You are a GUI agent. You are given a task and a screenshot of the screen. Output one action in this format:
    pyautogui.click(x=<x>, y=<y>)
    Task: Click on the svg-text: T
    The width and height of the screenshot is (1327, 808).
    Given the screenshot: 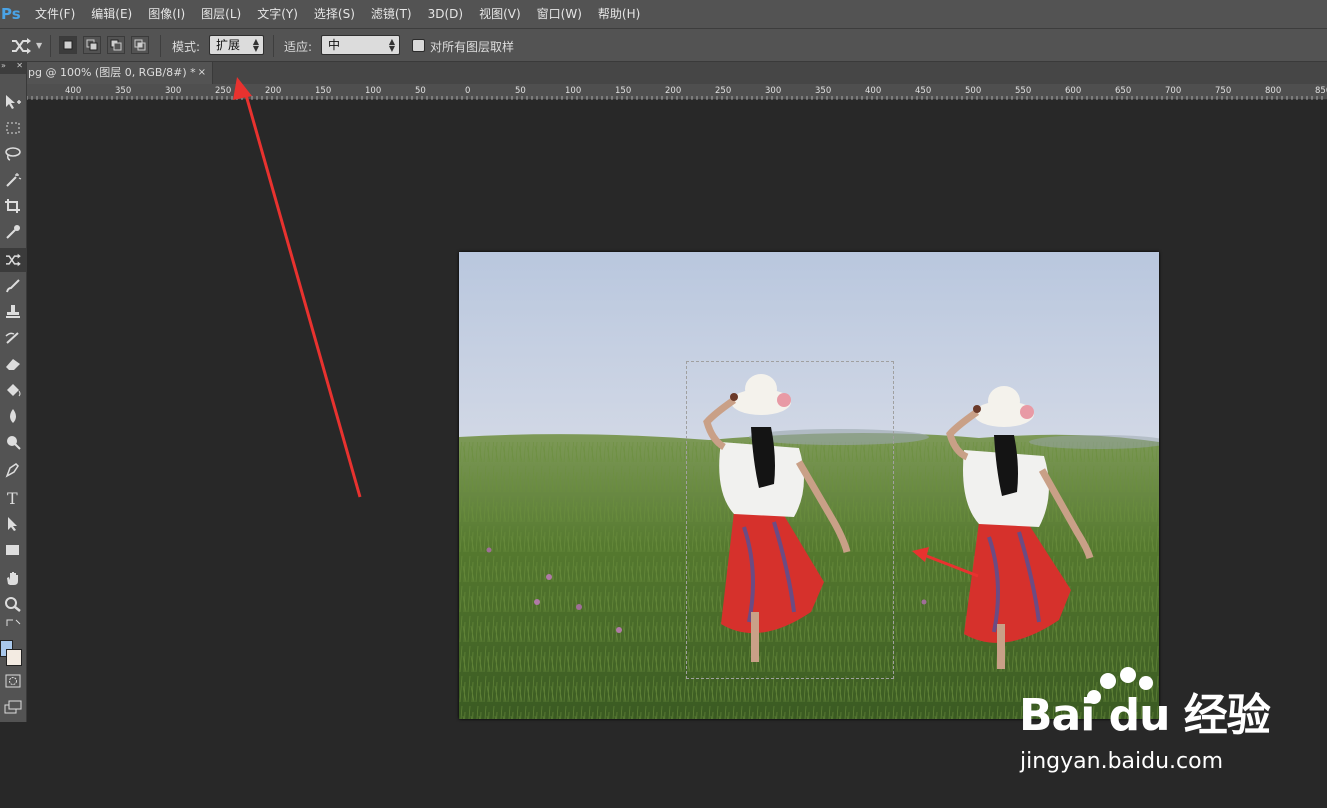 What is the action you would take?
    pyautogui.click(x=12, y=498)
    